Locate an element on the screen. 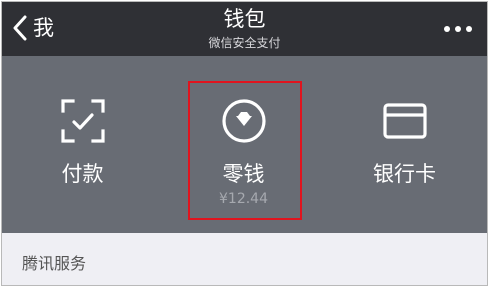  page-subtitle: 微信安全支付 is located at coordinates (244, 43).